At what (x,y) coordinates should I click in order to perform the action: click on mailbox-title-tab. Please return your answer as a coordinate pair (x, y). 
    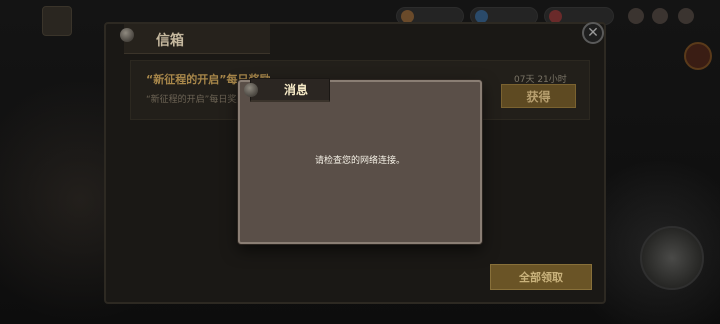
    Looking at the image, I should click on (197, 39).